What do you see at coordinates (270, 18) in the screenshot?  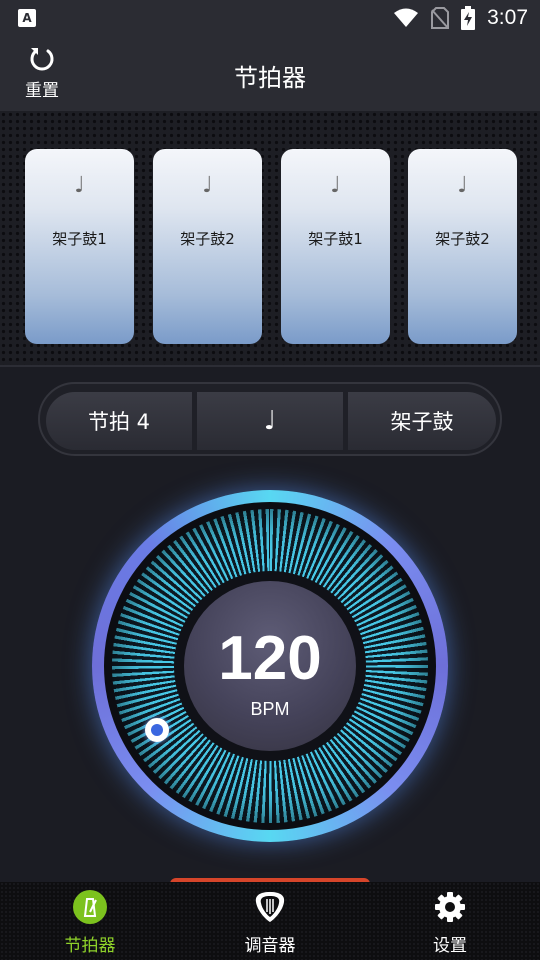 I see `status-bar: A 3:07` at bounding box center [270, 18].